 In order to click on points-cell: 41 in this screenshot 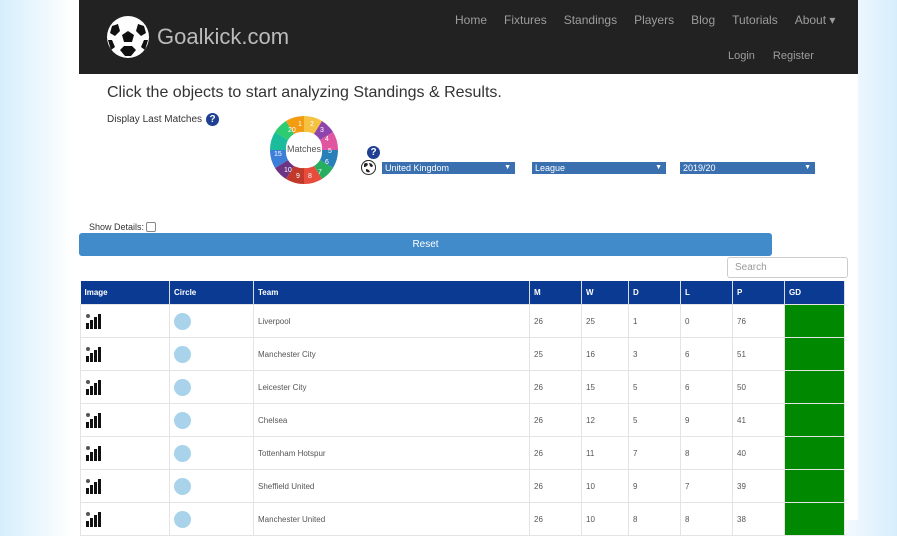, I will do `click(758, 420)`.